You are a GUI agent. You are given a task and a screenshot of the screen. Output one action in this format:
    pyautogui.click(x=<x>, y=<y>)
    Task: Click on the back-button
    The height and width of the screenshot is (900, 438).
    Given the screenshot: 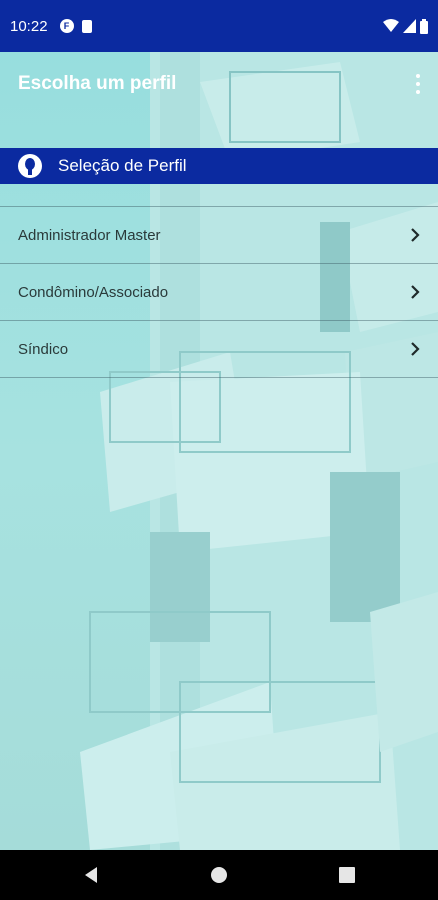 What is the action you would take?
    pyautogui.click(x=91, y=875)
    